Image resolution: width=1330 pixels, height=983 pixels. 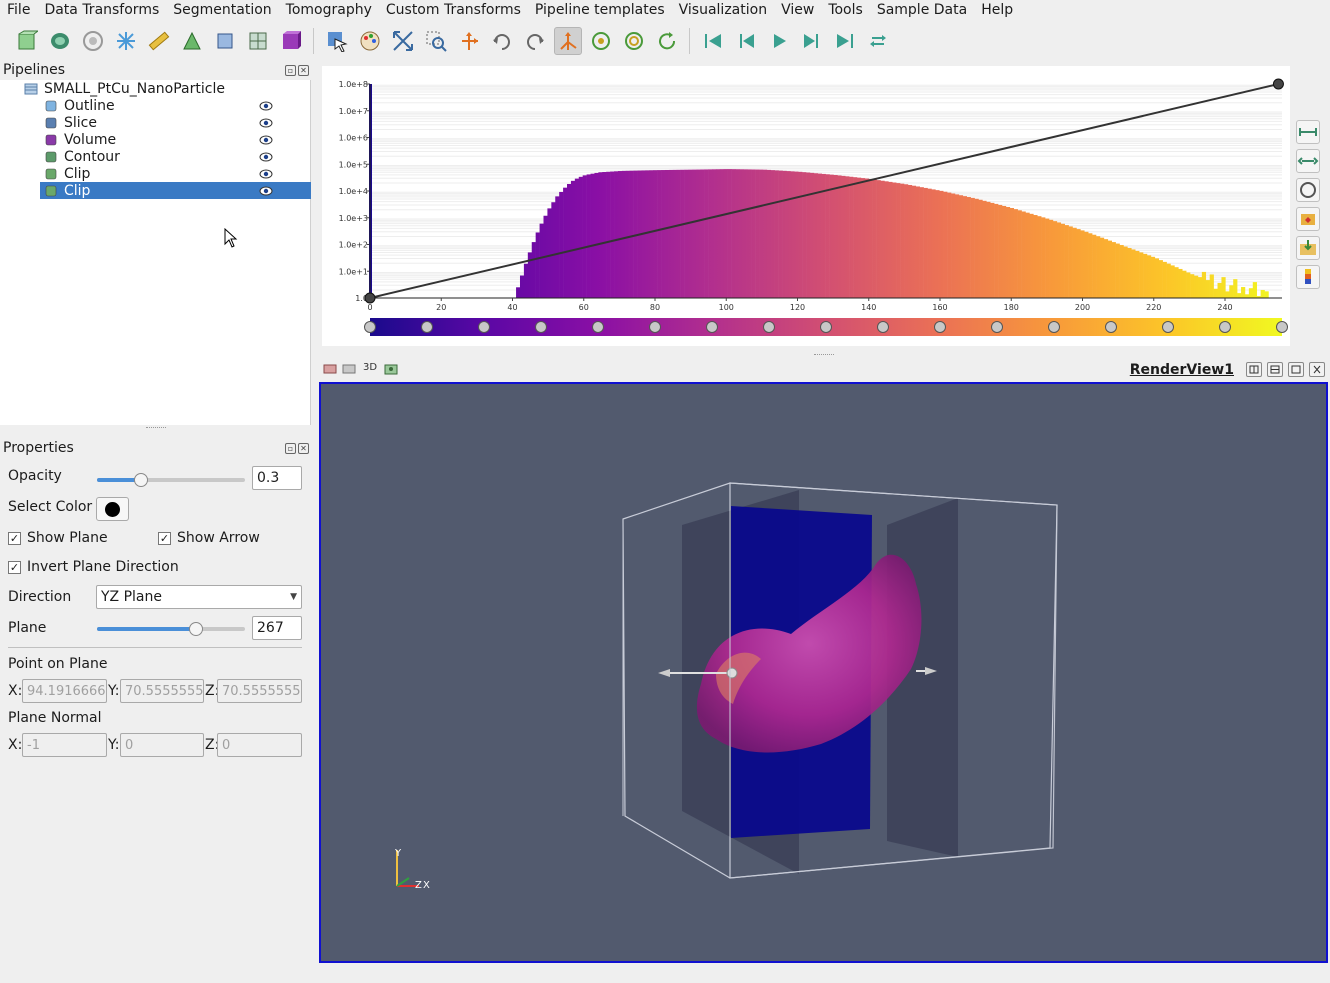 What do you see at coordinates (1308, 132) in the screenshot?
I see `rescale-range-icon` at bounding box center [1308, 132].